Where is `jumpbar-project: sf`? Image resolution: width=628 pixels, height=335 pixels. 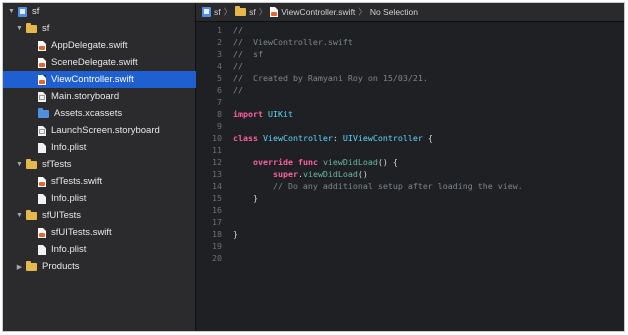 jumpbar-project: sf is located at coordinates (217, 12).